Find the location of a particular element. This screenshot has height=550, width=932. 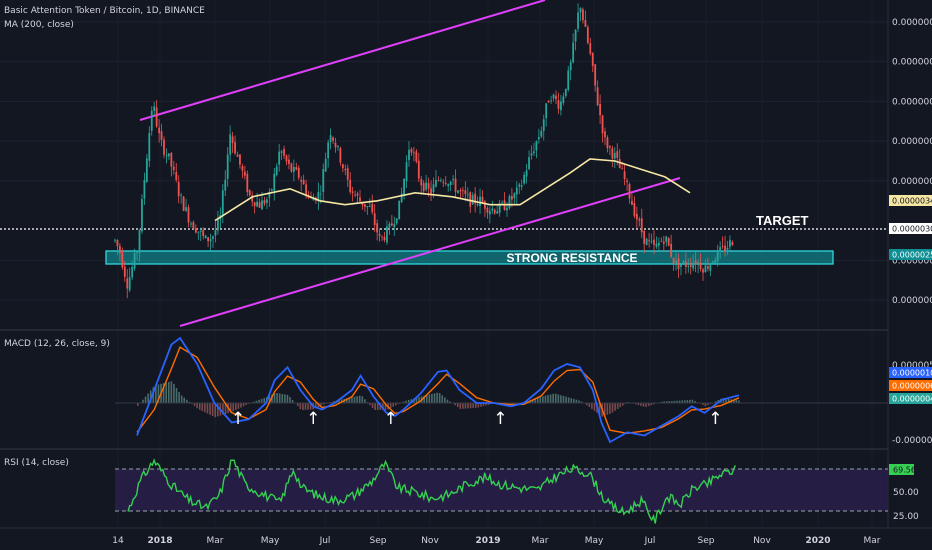

rsi-value-tag-text: 69.56 is located at coordinates (904, 470).